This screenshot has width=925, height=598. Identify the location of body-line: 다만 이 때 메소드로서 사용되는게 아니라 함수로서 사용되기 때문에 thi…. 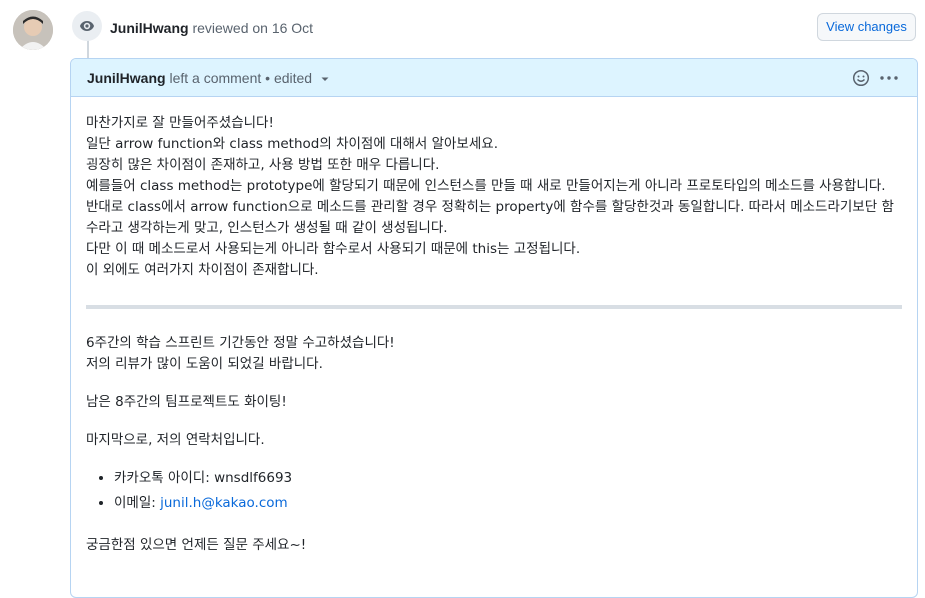
(333, 249).